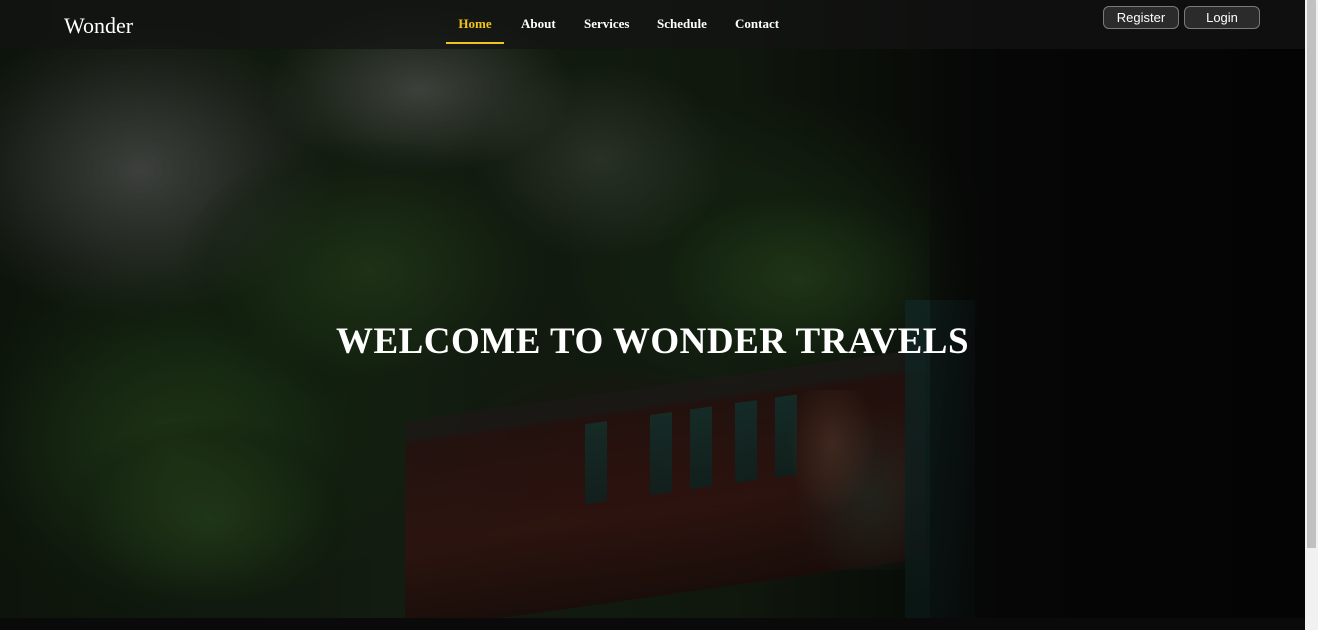 The image size is (1318, 630). Describe the element at coordinates (757, 24) in the screenshot. I see `nav-contact: Contact` at that location.